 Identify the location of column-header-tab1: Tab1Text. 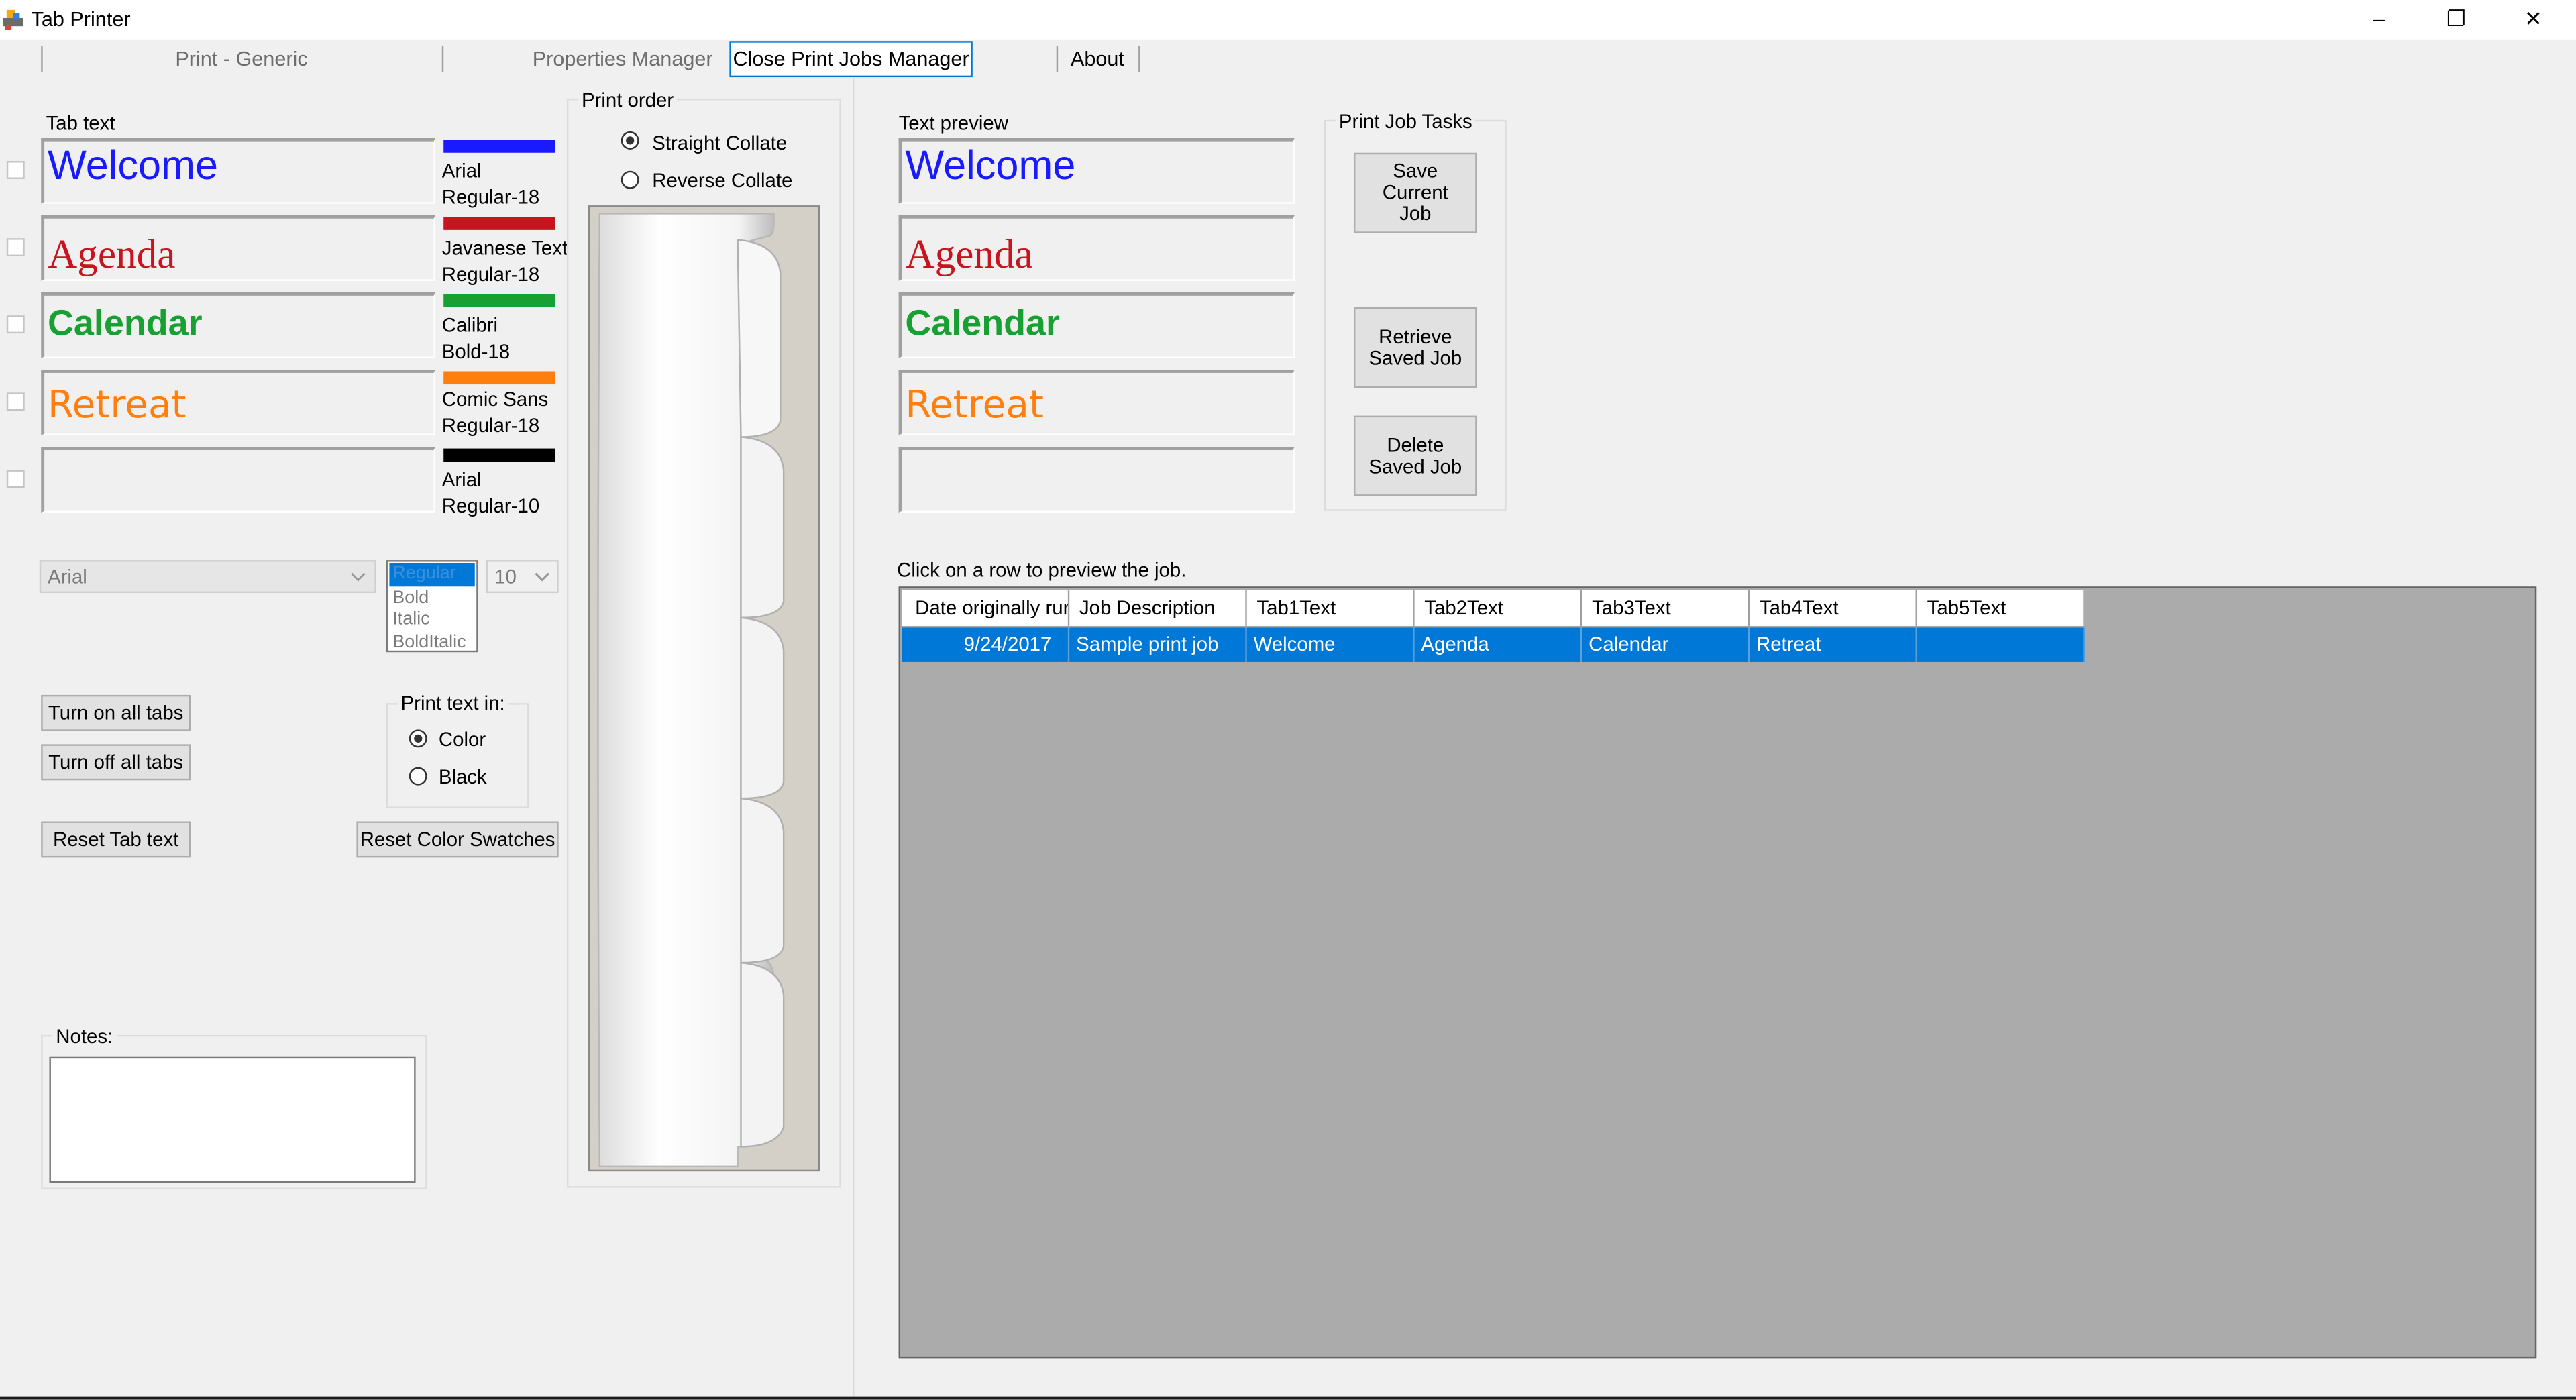
(1330, 609).